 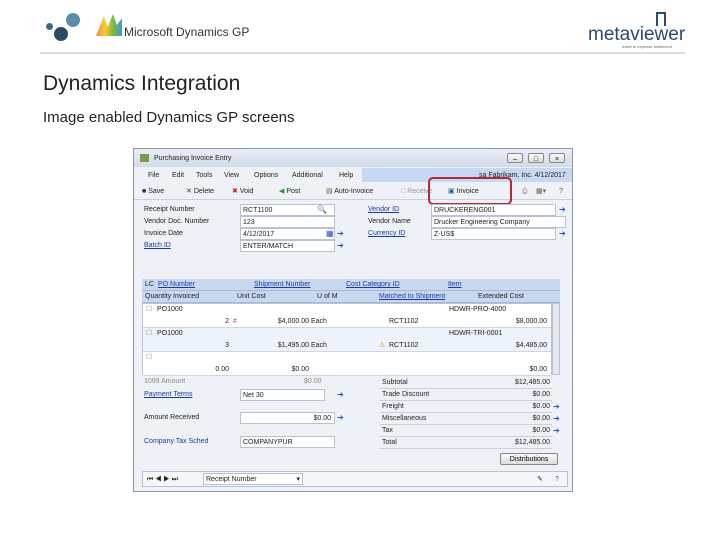 What do you see at coordinates (289, 191) in the screenshot?
I see `post-button: ◀ Post` at bounding box center [289, 191].